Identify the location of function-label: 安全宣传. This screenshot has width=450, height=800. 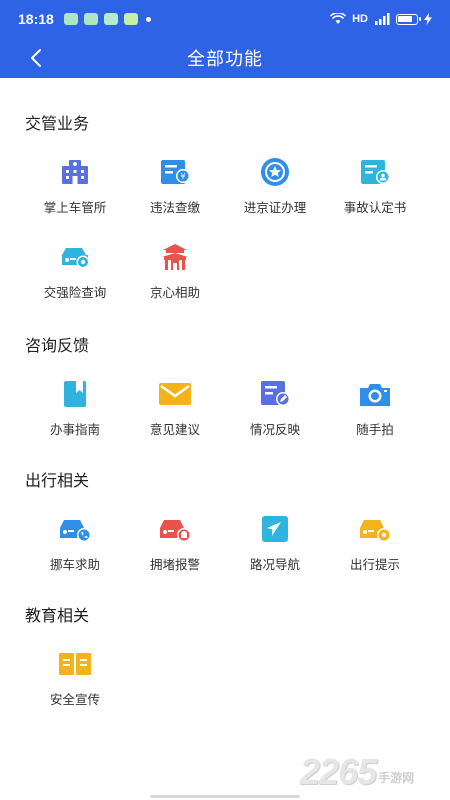
(74, 699).